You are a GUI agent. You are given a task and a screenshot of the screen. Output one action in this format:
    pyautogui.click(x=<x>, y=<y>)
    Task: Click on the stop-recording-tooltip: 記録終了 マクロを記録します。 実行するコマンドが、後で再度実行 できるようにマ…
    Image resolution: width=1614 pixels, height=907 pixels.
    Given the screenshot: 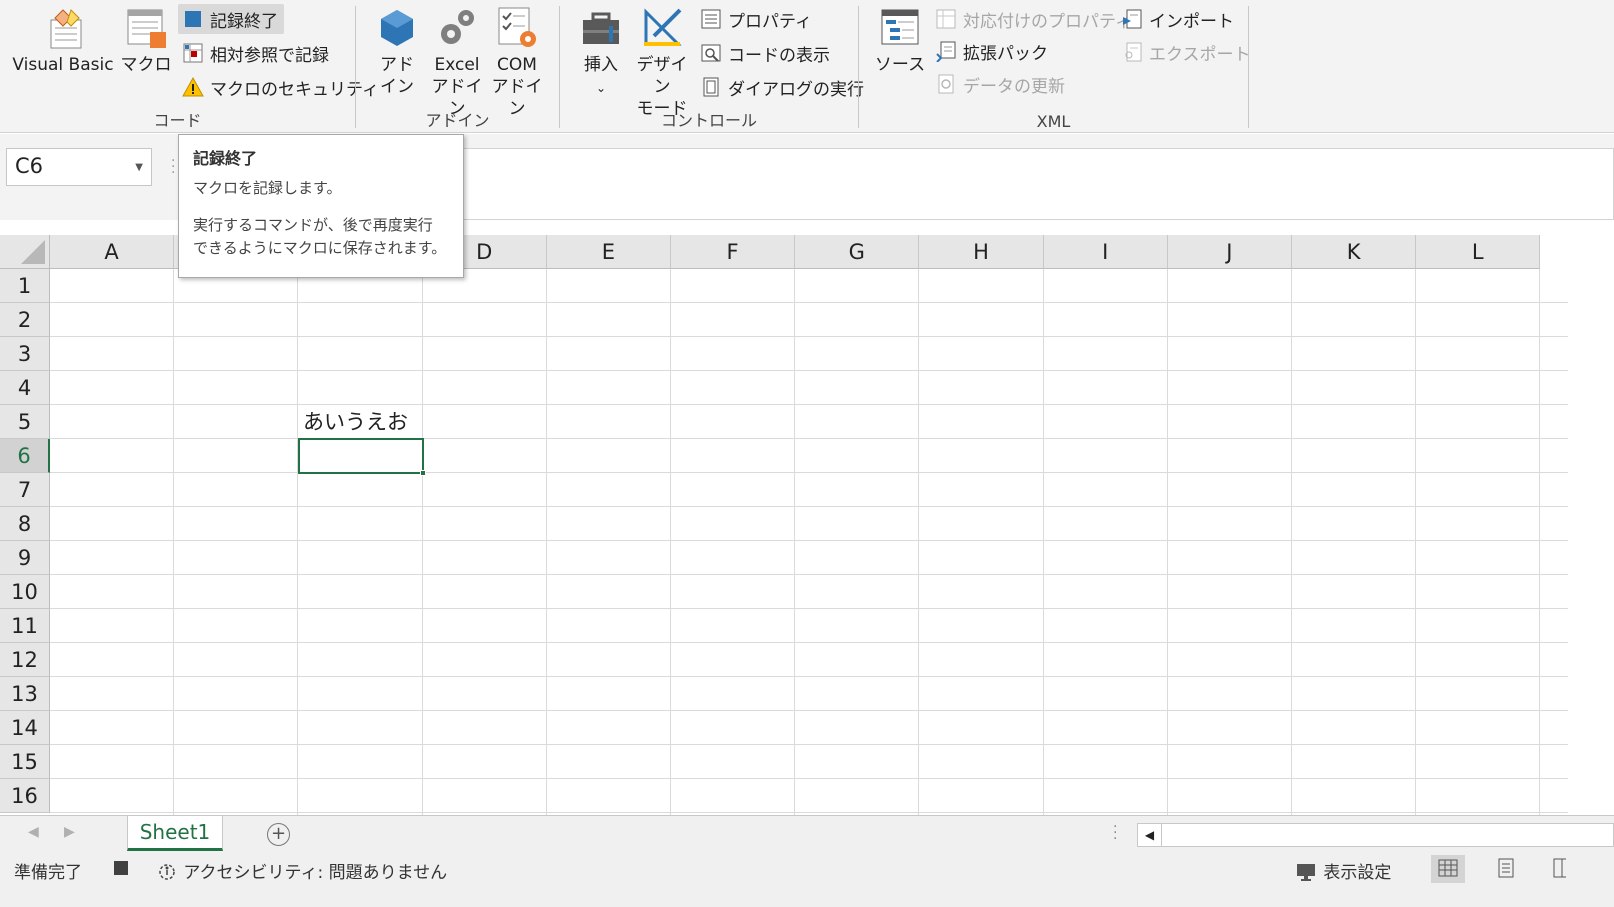 What is the action you would take?
    pyautogui.click(x=321, y=206)
    